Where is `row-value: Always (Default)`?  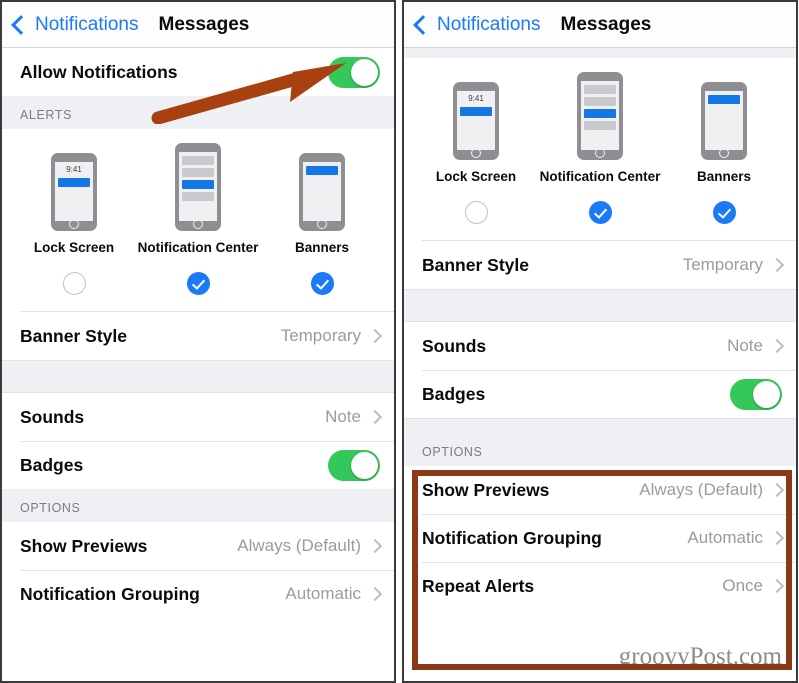
row-value: Always (Default) is located at coordinates (299, 545).